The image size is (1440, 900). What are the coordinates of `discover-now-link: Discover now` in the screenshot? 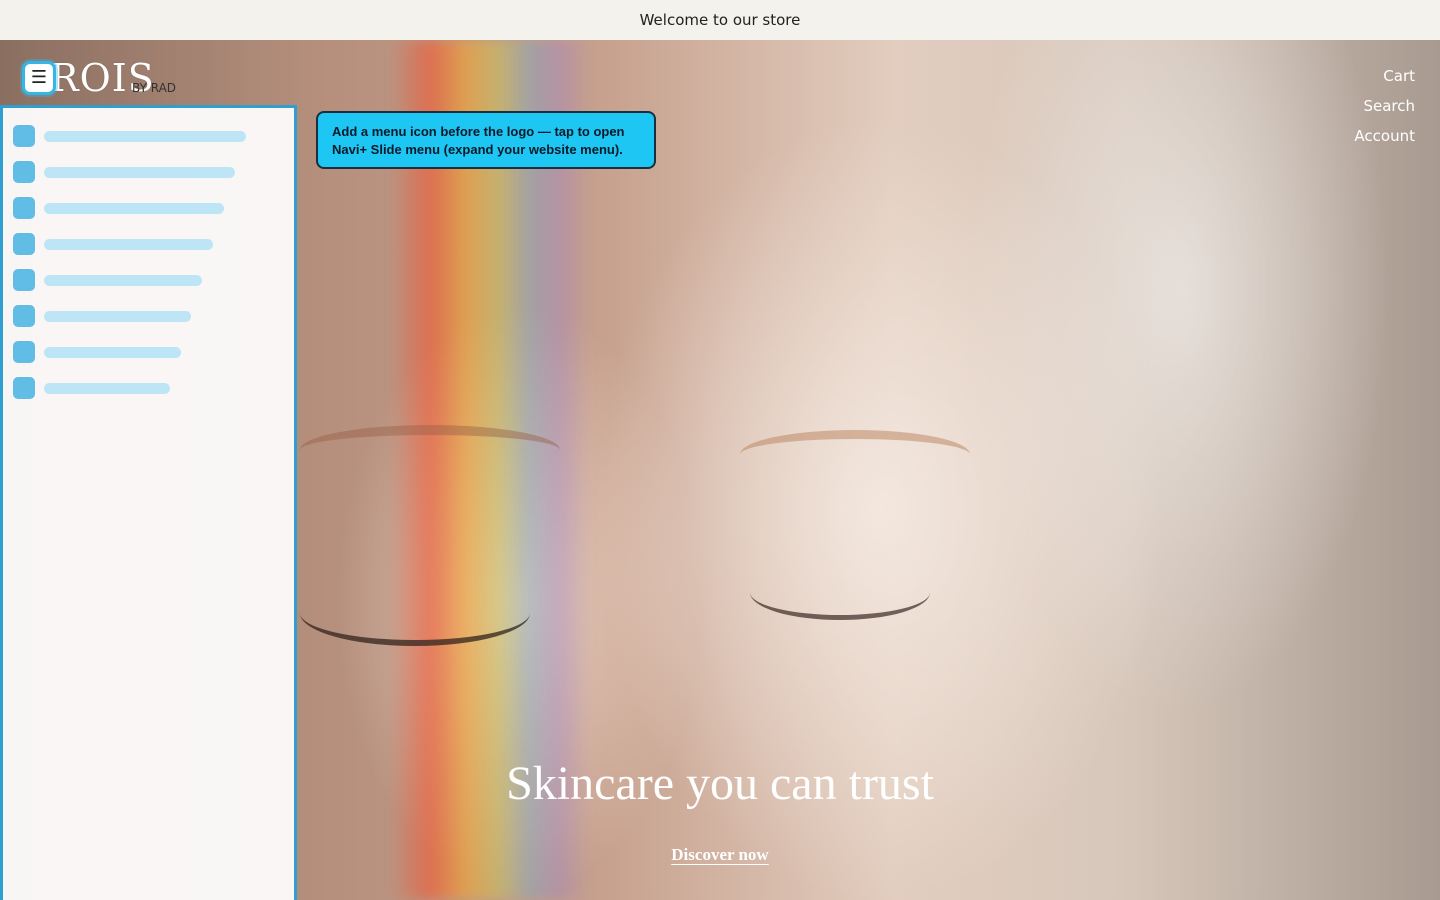 It's located at (719, 854).